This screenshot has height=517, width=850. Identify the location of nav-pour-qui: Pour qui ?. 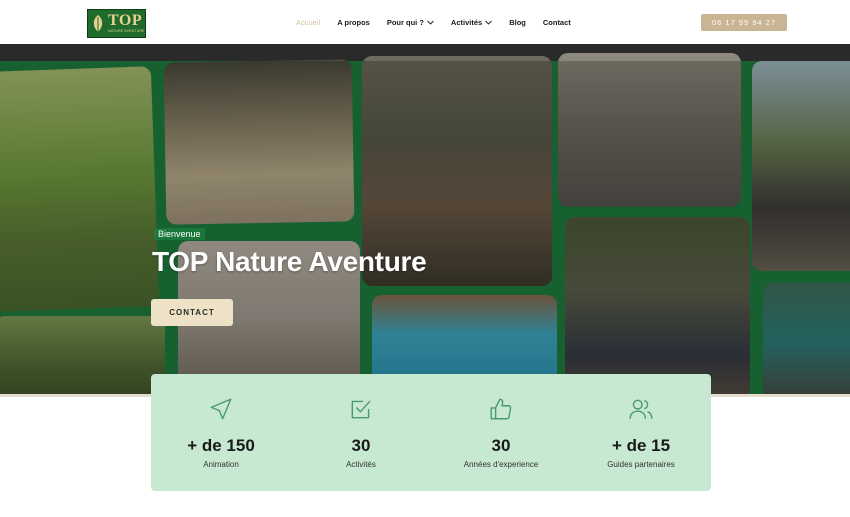
(410, 22).